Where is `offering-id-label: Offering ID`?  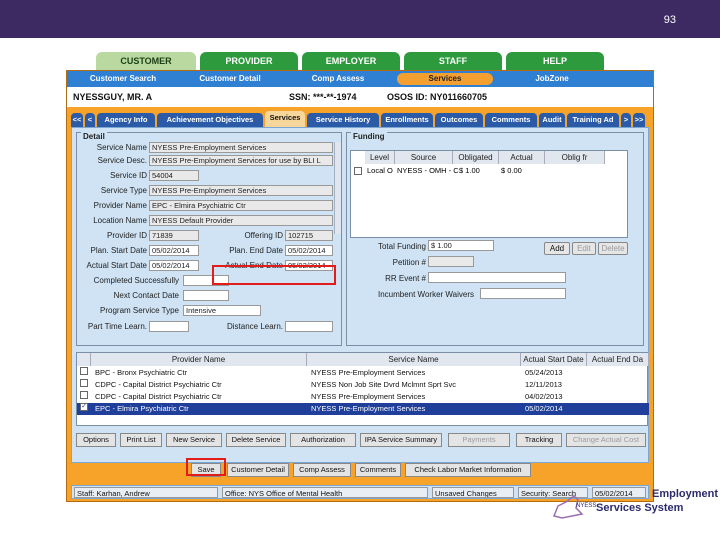
offering-id-label: Offering ID is located at coordinates (263, 235).